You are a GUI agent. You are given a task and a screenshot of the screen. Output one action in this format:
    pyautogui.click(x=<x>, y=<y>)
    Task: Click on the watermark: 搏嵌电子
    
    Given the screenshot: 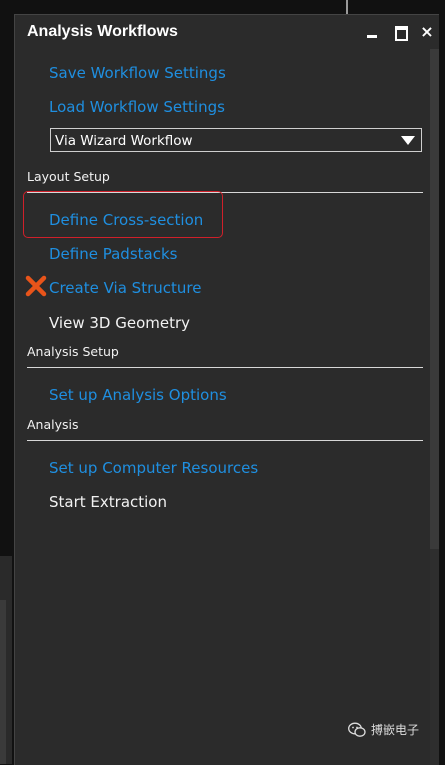 What is the action you would take?
    pyautogui.click(x=383, y=729)
    